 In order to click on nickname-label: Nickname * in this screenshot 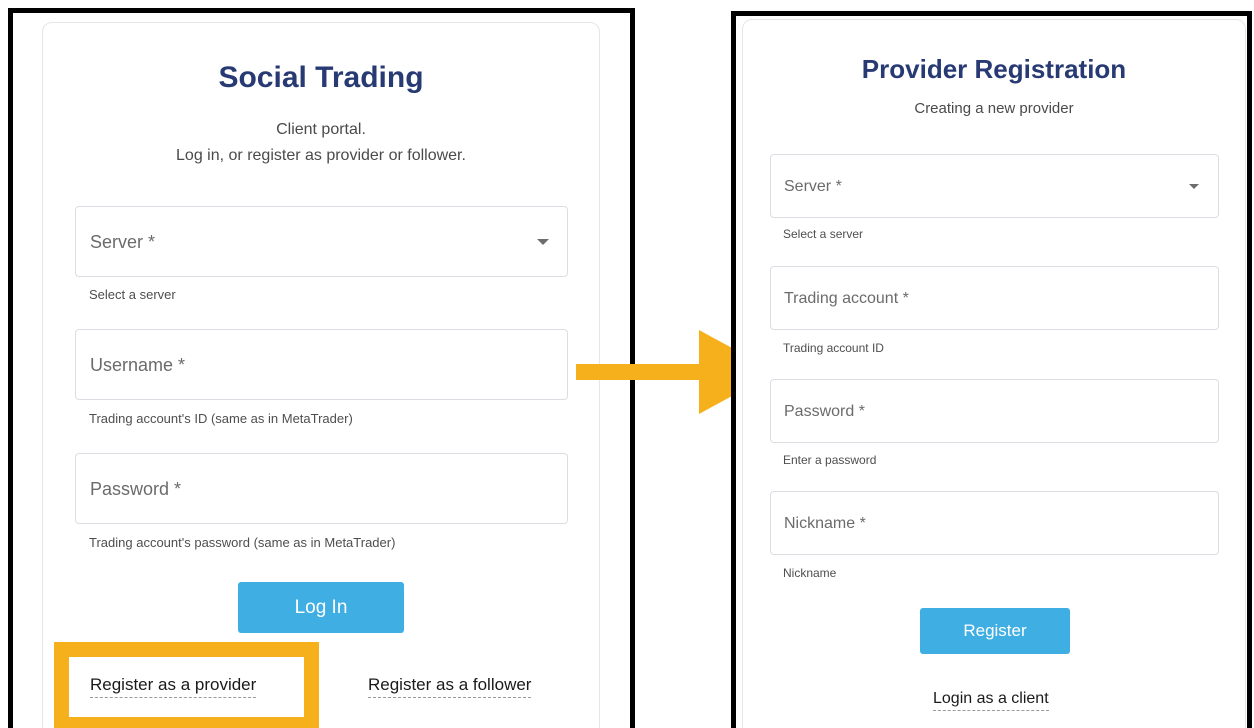, I will do `click(825, 523)`.